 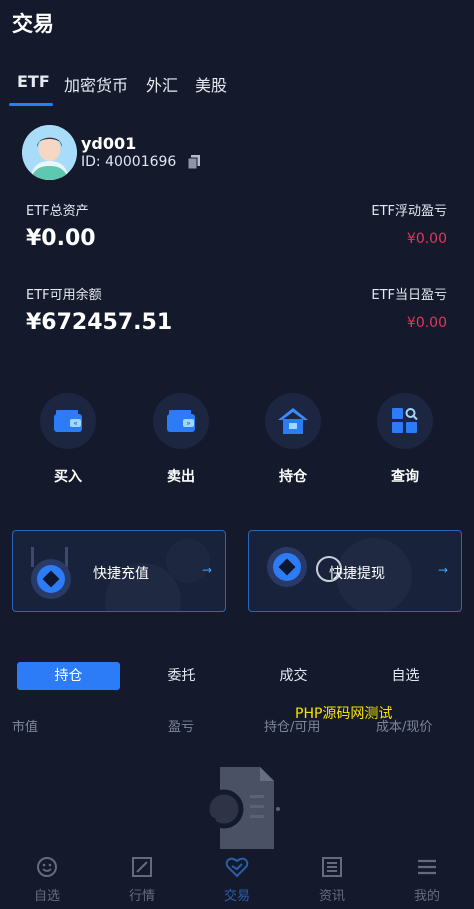 What do you see at coordinates (181, 439) in the screenshot?
I see `sell-button: » 卖出` at bounding box center [181, 439].